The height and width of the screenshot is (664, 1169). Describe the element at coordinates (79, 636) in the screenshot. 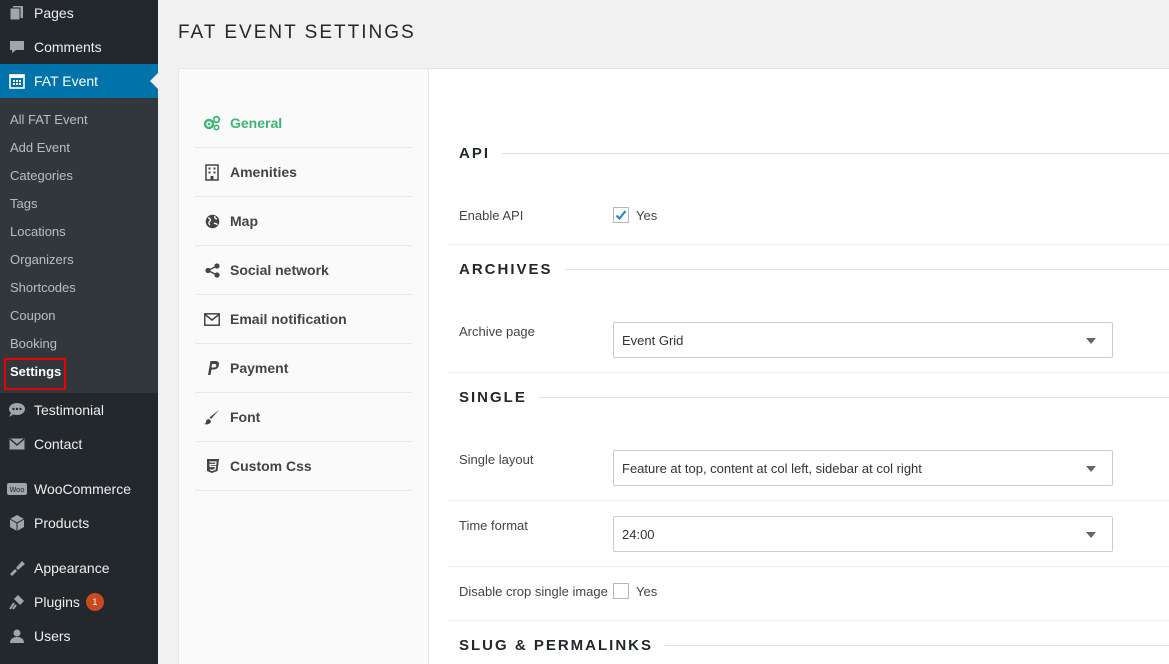

I see `menu-item-users: Users` at that location.